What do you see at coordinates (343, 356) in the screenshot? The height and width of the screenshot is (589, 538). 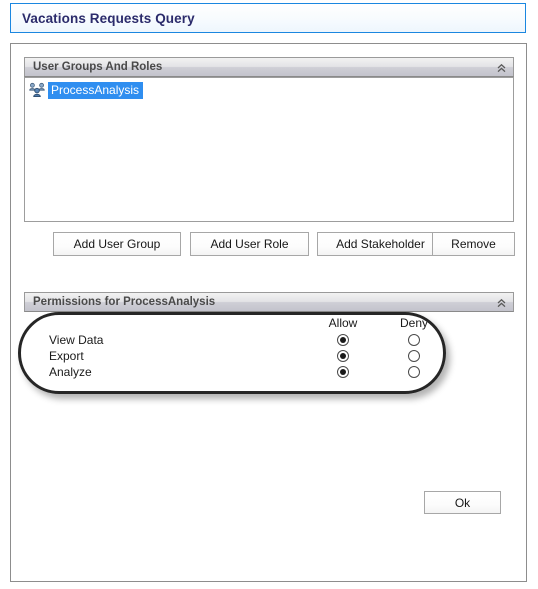 I see `radio-export-allow` at bounding box center [343, 356].